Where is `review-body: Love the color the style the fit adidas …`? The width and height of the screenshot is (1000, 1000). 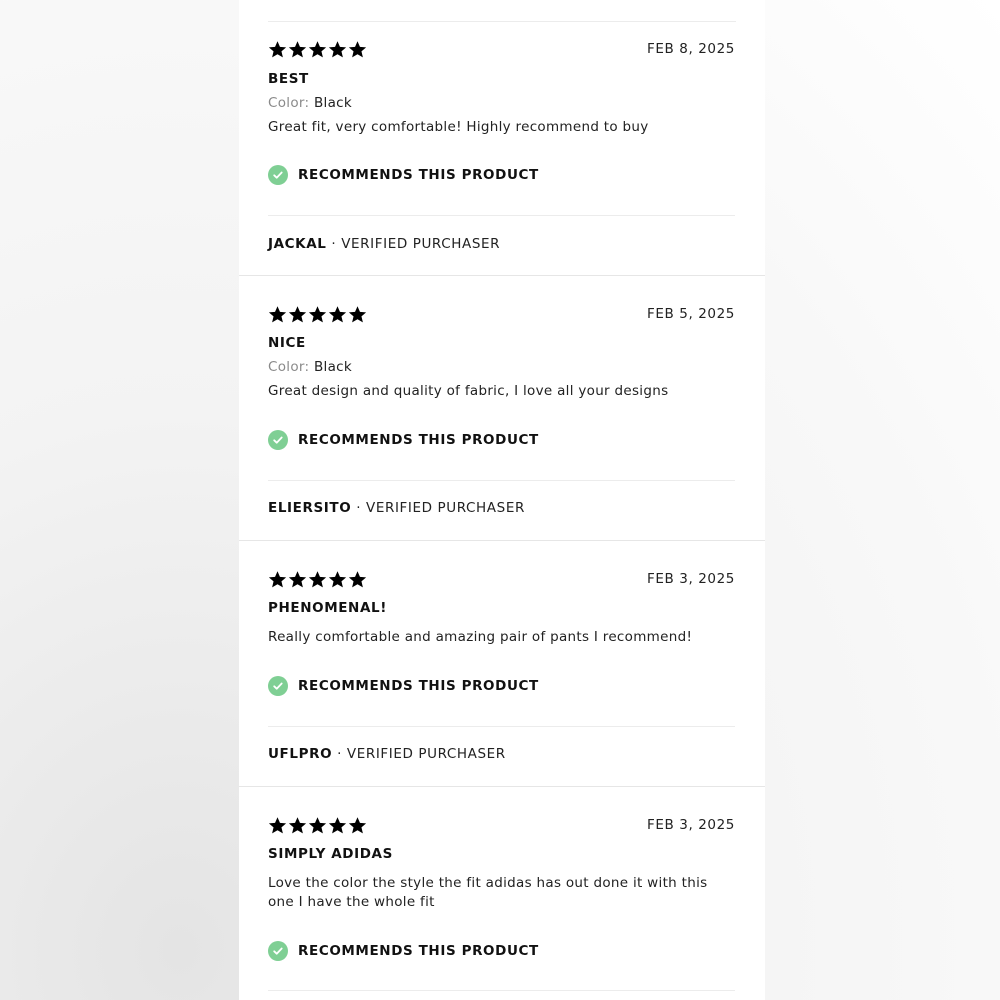 review-body: Love the color the style the fit adidas … is located at coordinates (488, 892).